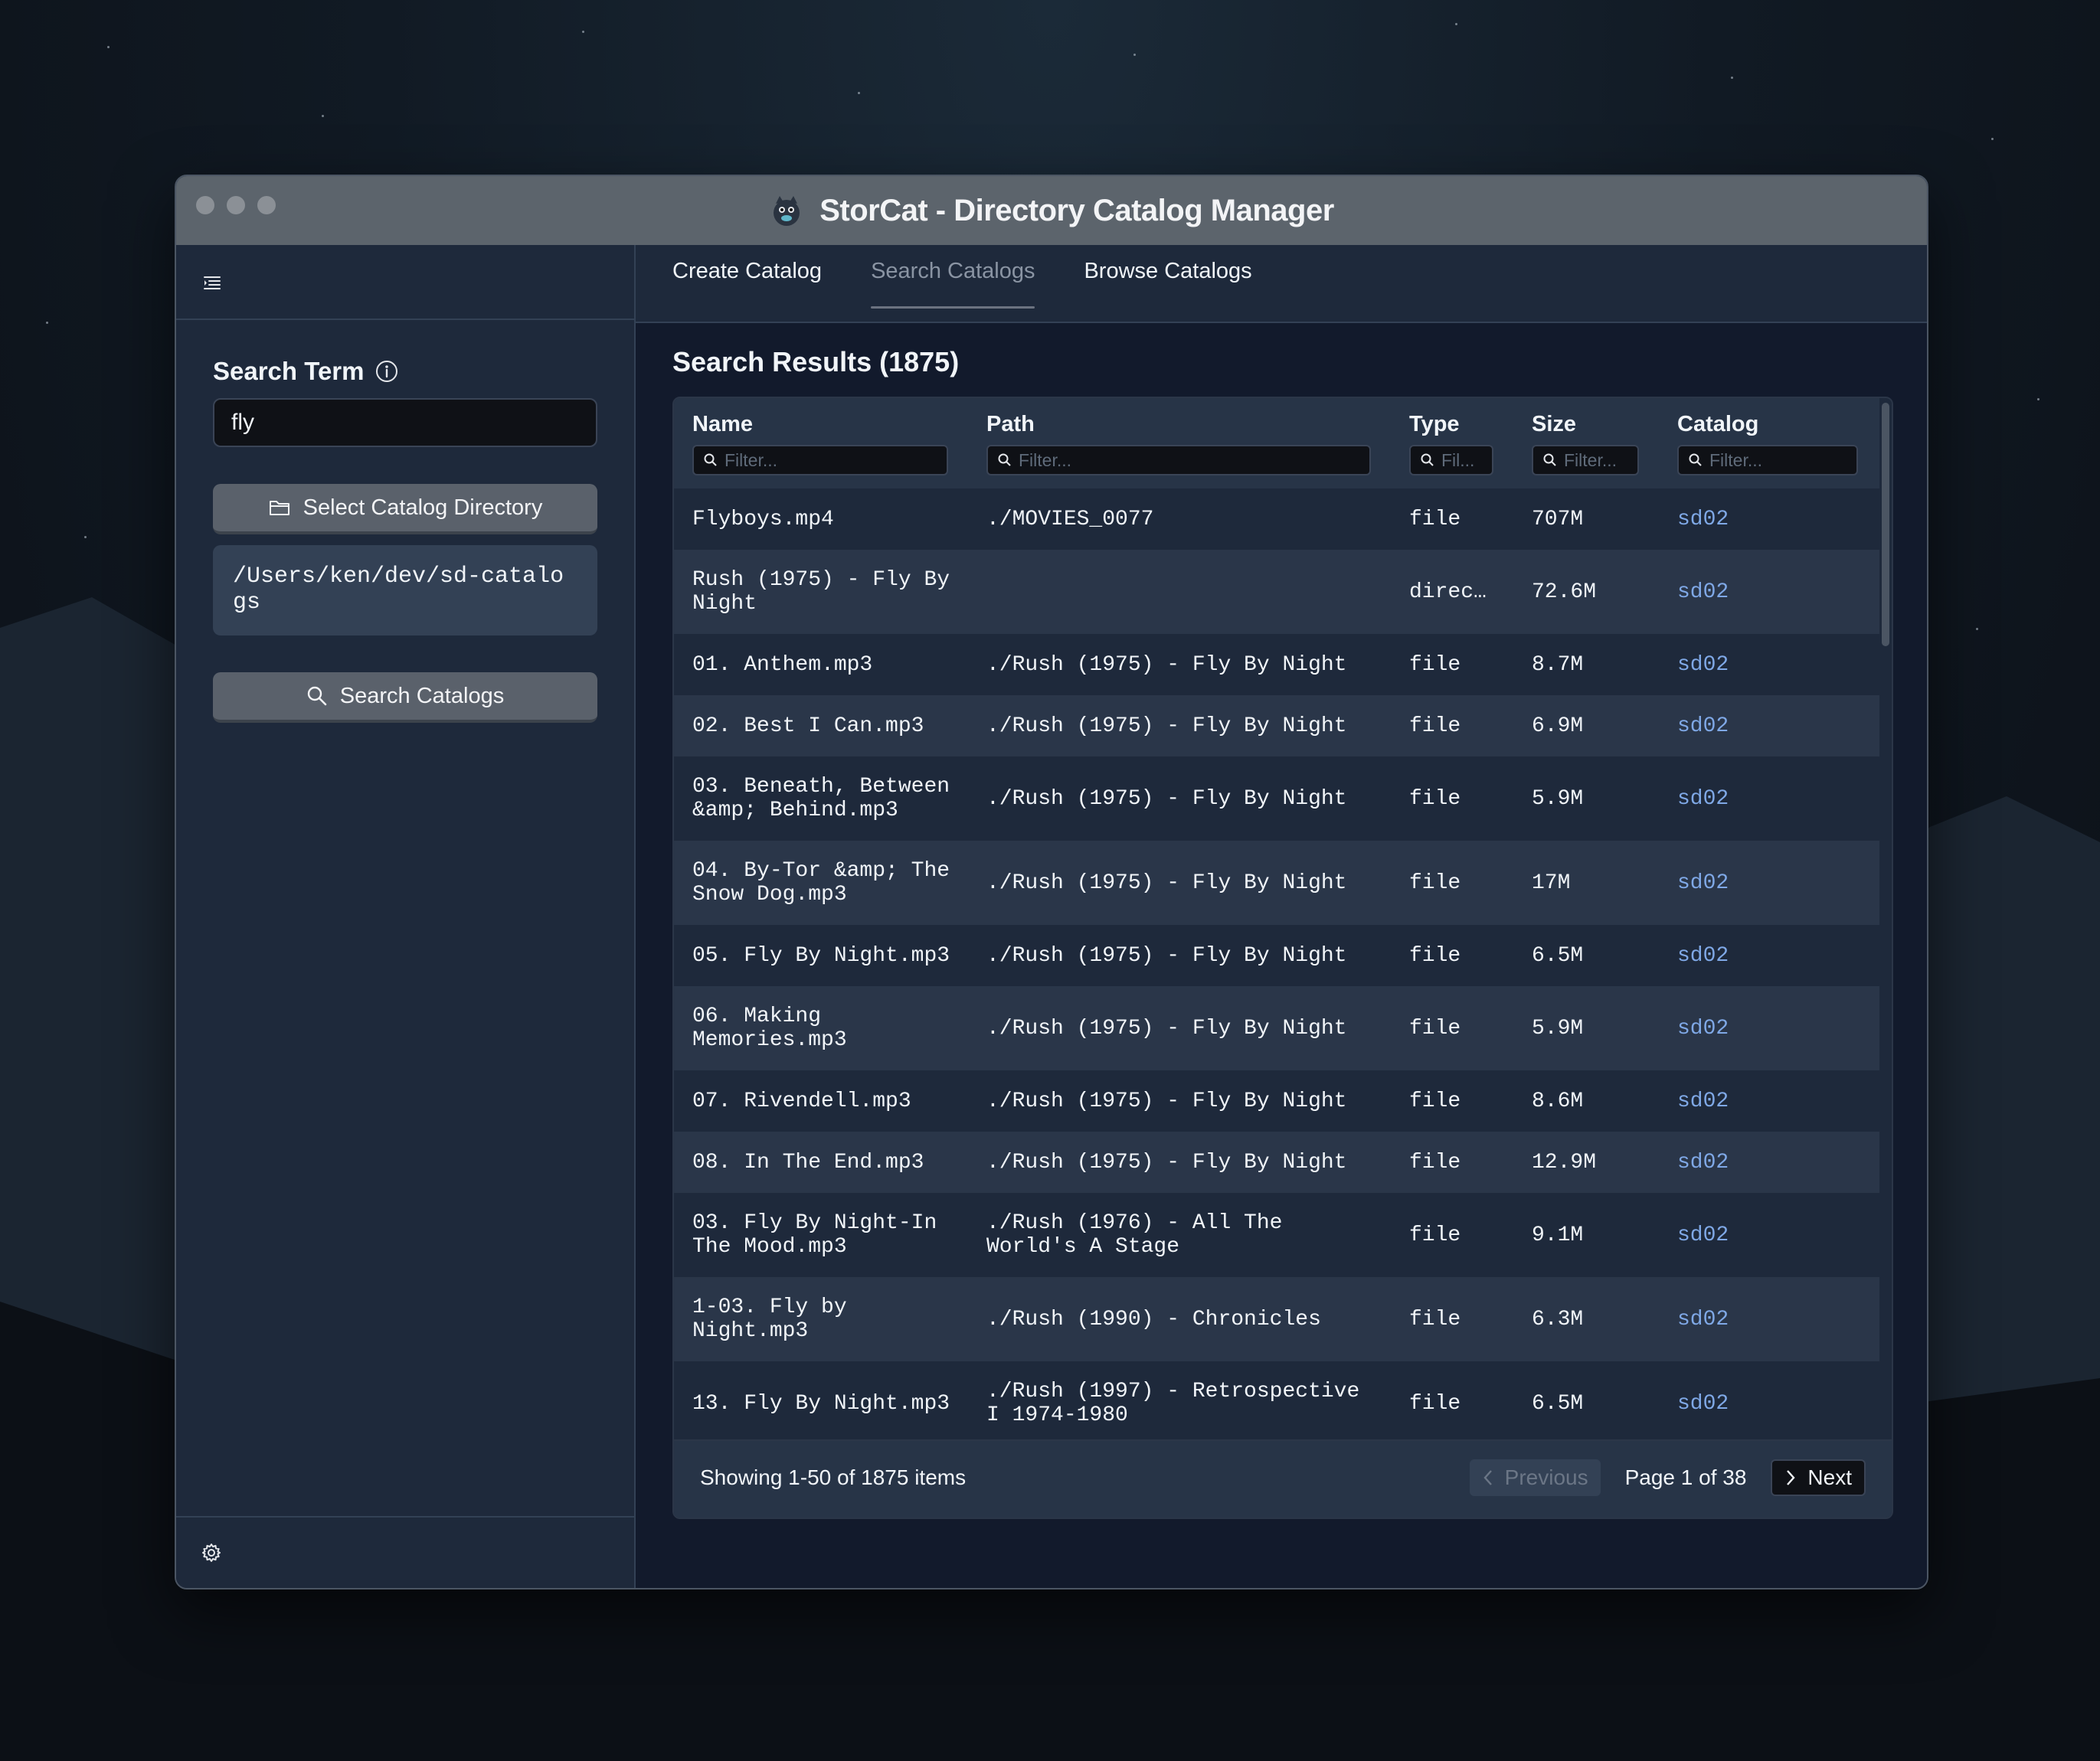 This screenshot has width=2100, height=1761. I want to click on table-row: Flyboys.mp4 ./MOVIES_0077 file 707M sd02, so click(1276, 519).